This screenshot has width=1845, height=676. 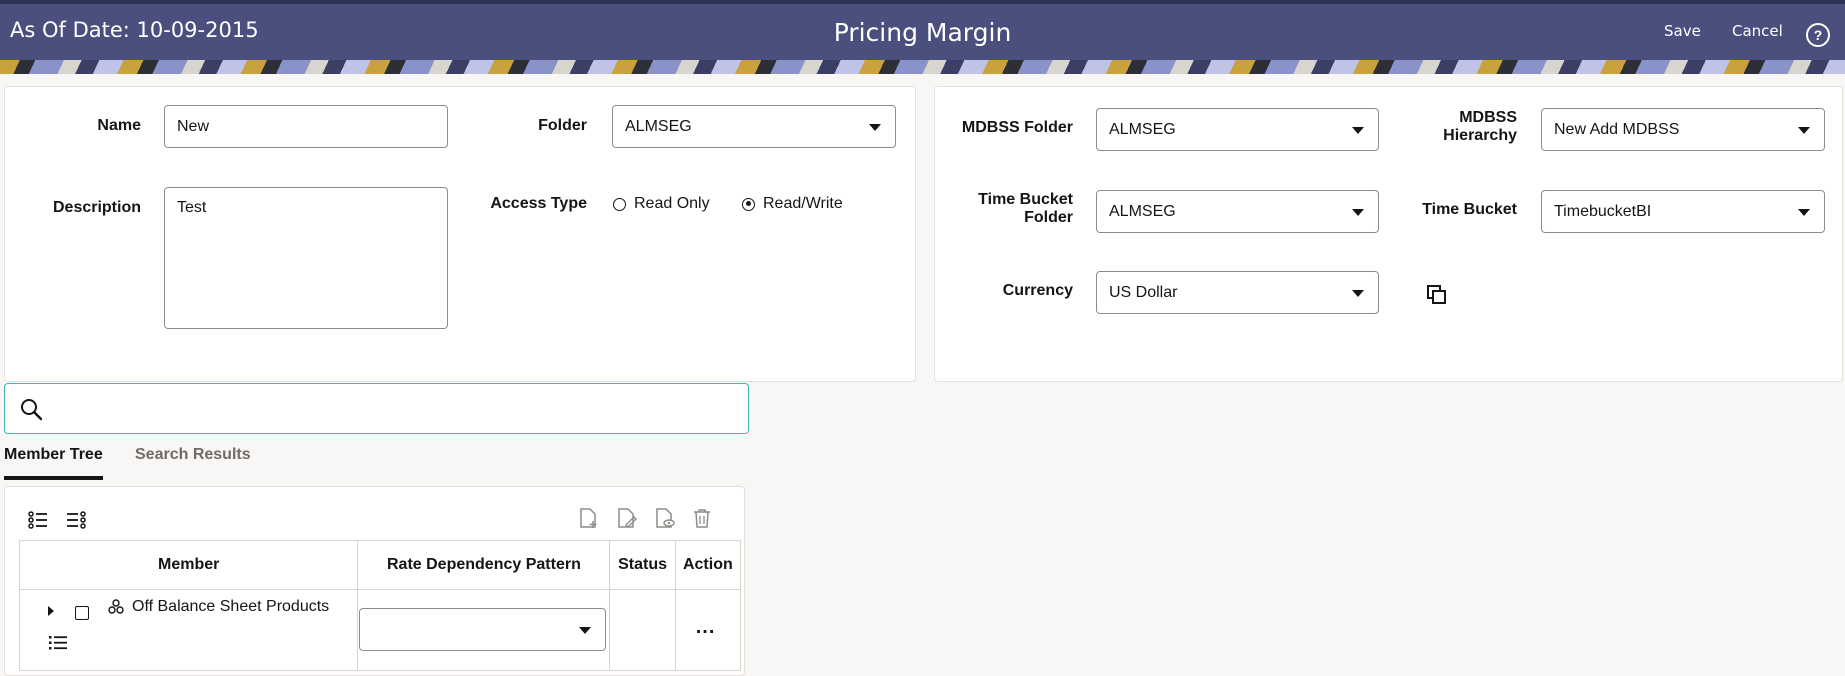 I want to click on description-label: Description, so click(x=96, y=207).